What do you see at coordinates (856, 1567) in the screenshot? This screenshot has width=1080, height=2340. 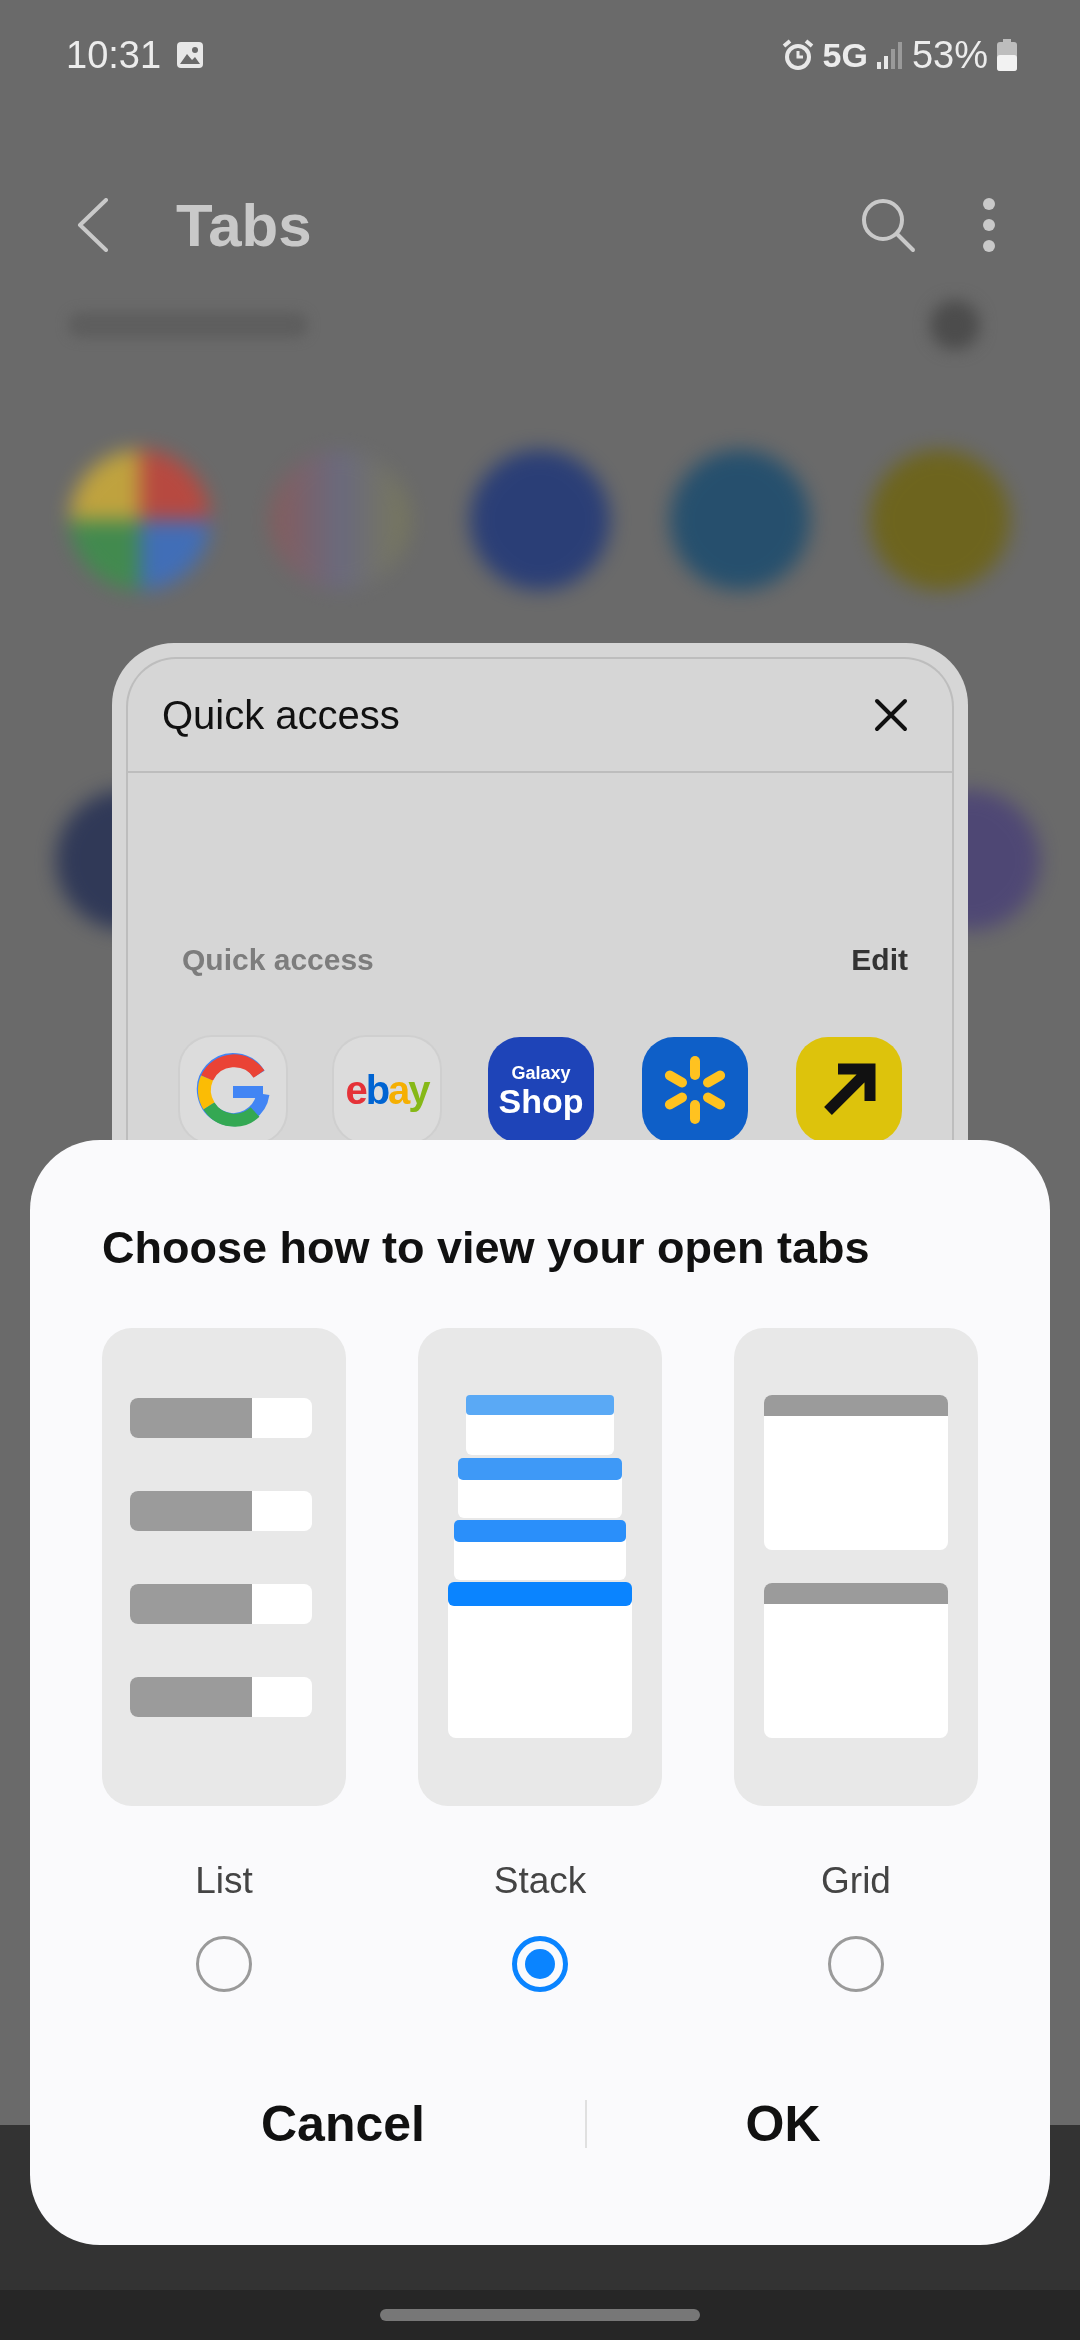 I see `grid-layout-preview` at bounding box center [856, 1567].